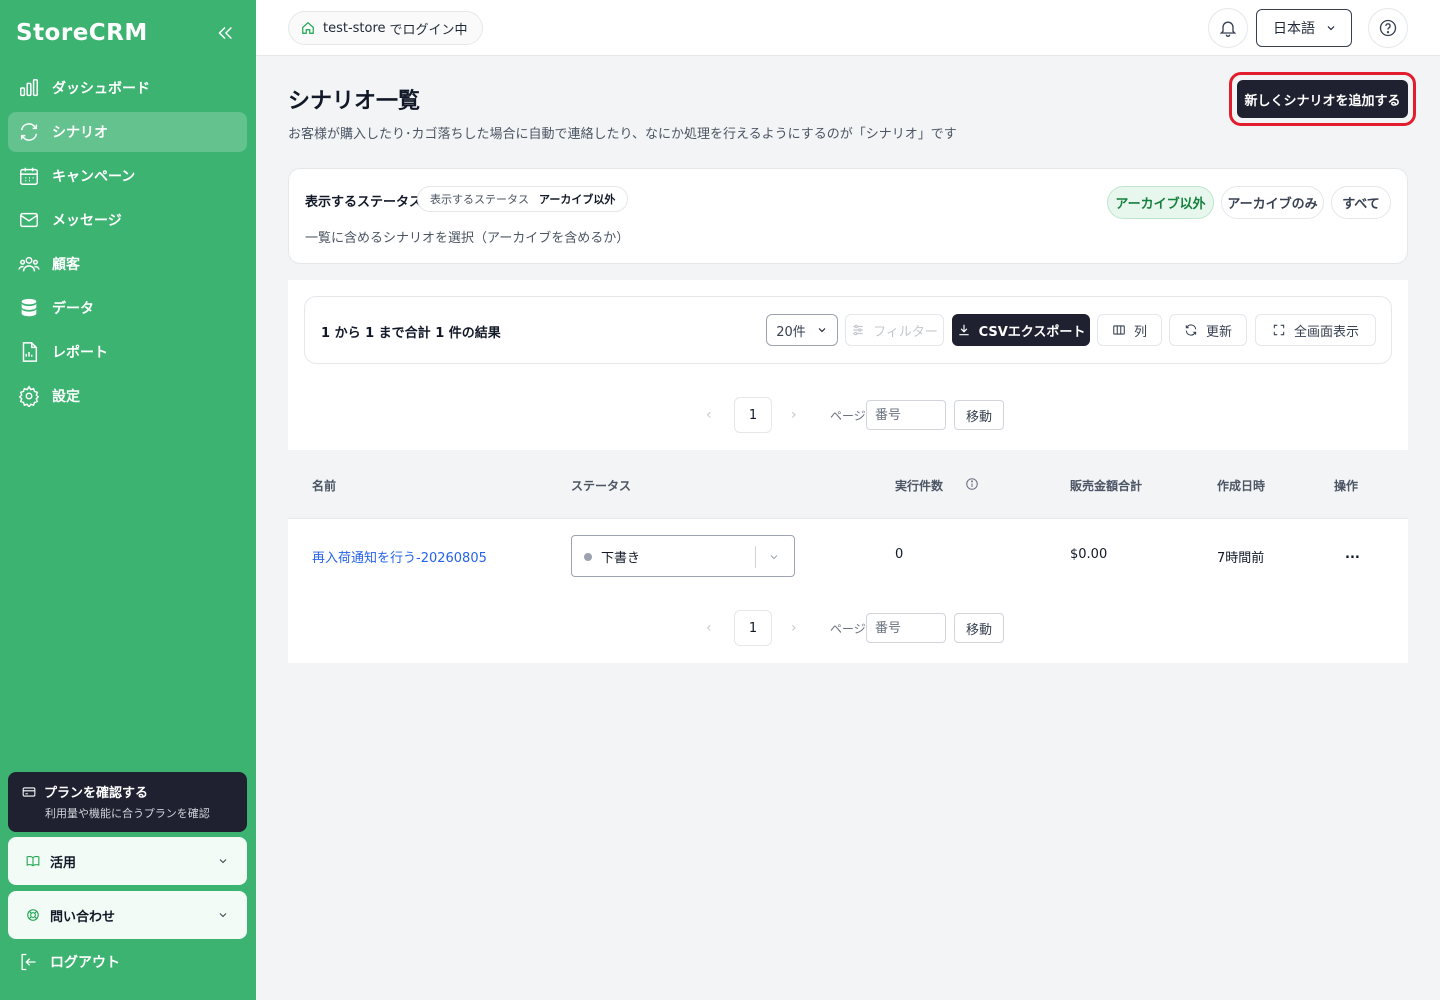  What do you see at coordinates (94, 177) in the screenshot?
I see `sidebar-item-label: キャンペーン` at bounding box center [94, 177].